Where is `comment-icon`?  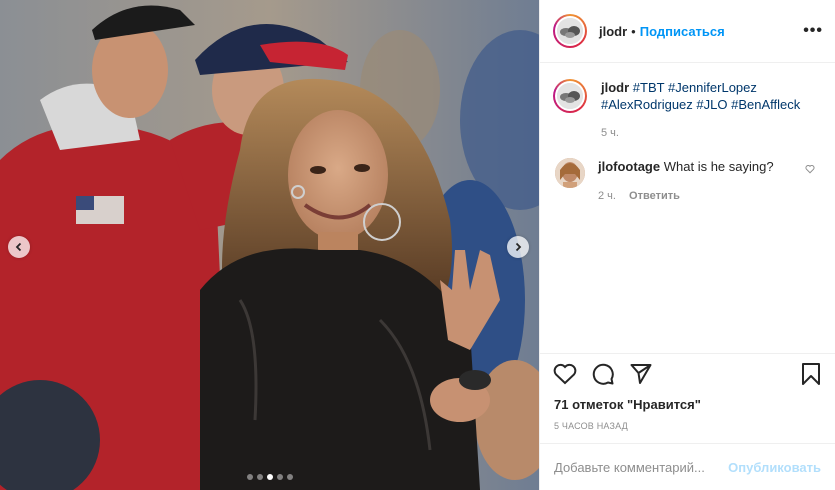 comment-icon is located at coordinates (603, 374).